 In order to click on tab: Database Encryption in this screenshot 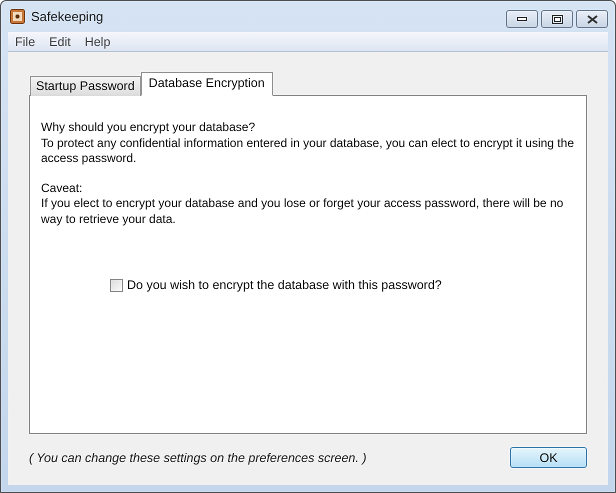, I will do `click(206, 84)`.